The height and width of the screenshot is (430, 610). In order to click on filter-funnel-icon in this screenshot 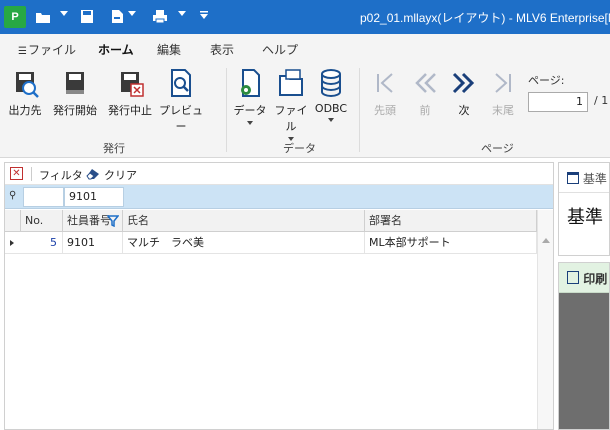, I will do `click(113, 221)`.